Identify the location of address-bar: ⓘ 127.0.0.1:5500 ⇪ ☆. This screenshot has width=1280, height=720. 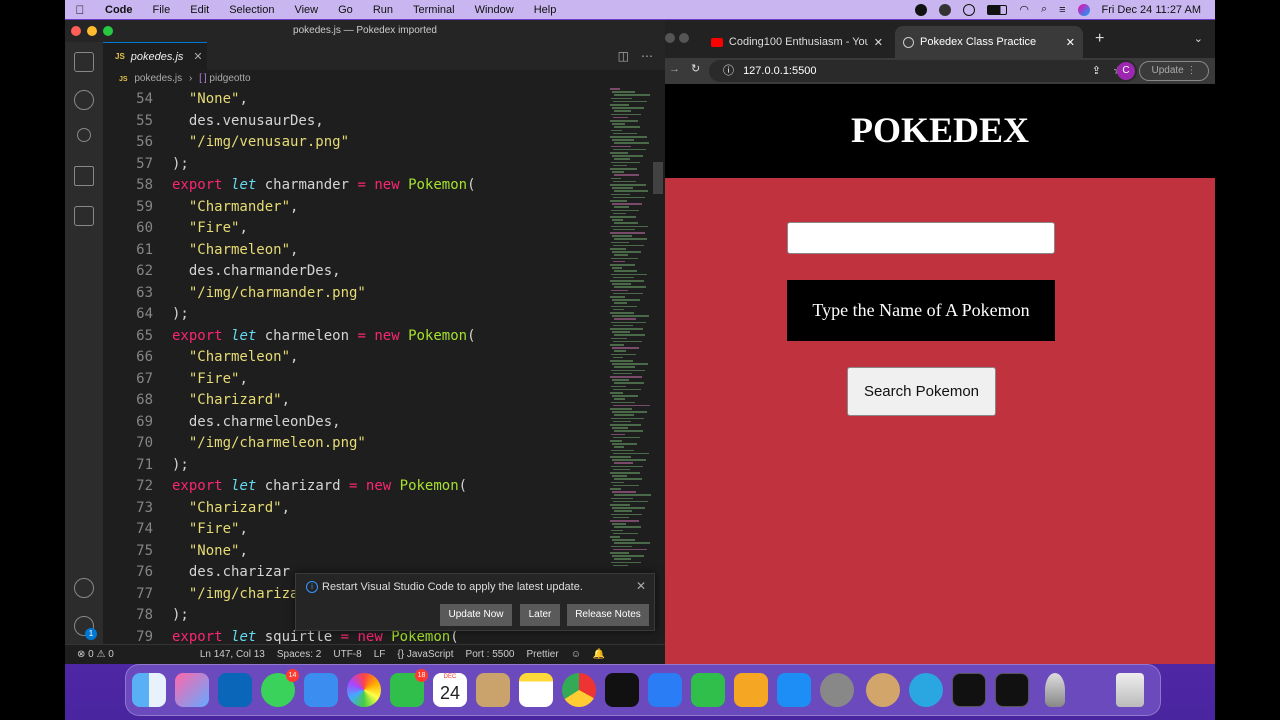
(923, 71).